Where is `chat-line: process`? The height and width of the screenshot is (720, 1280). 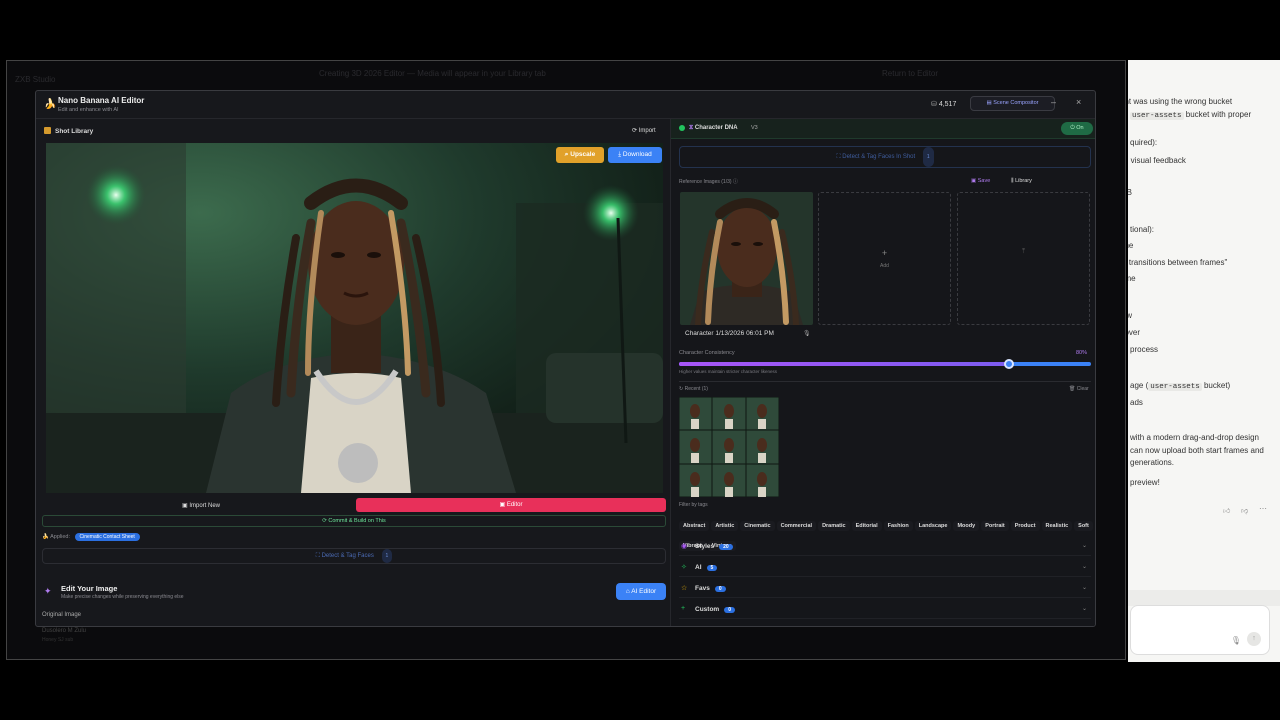 chat-line: process is located at coordinates (1144, 349).